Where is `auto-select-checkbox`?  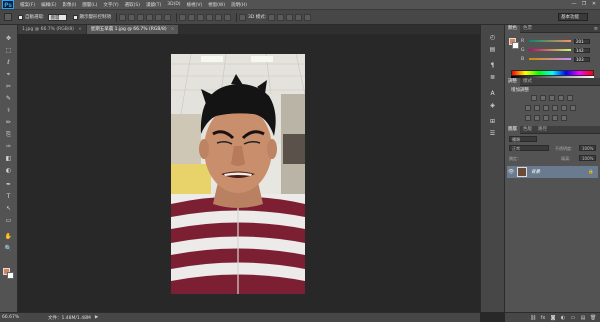
auto-select-checkbox is located at coordinates (20, 17).